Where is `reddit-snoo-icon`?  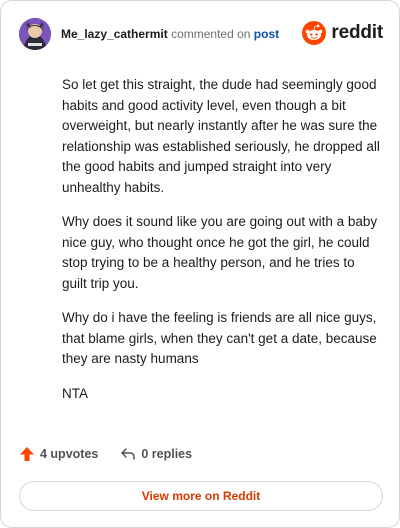
reddit-snoo-icon is located at coordinates (314, 33).